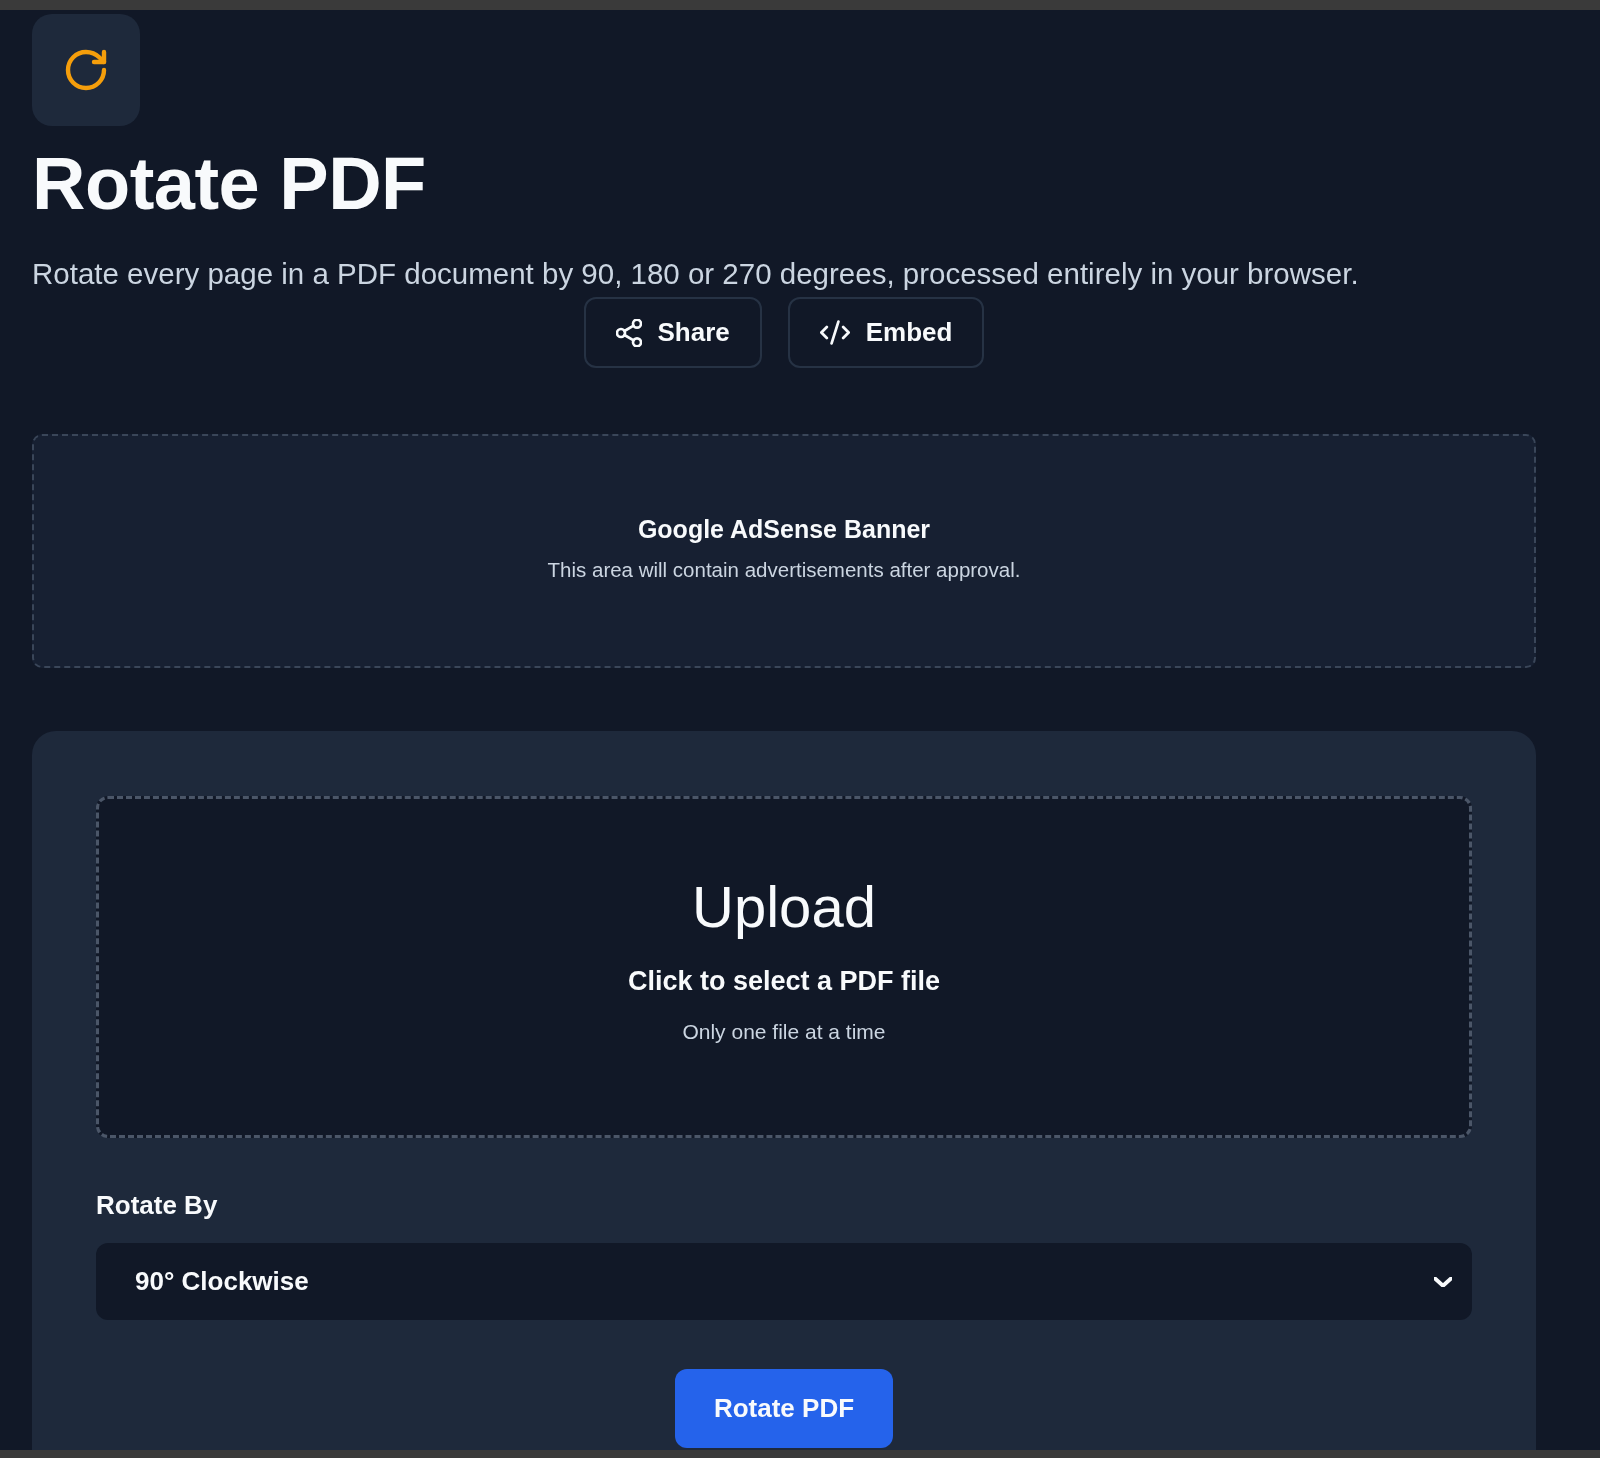 Image resolution: width=1600 pixels, height=1458 pixels. Describe the element at coordinates (1443, 1281) in the screenshot. I see `chevron-down-icon` at that location.